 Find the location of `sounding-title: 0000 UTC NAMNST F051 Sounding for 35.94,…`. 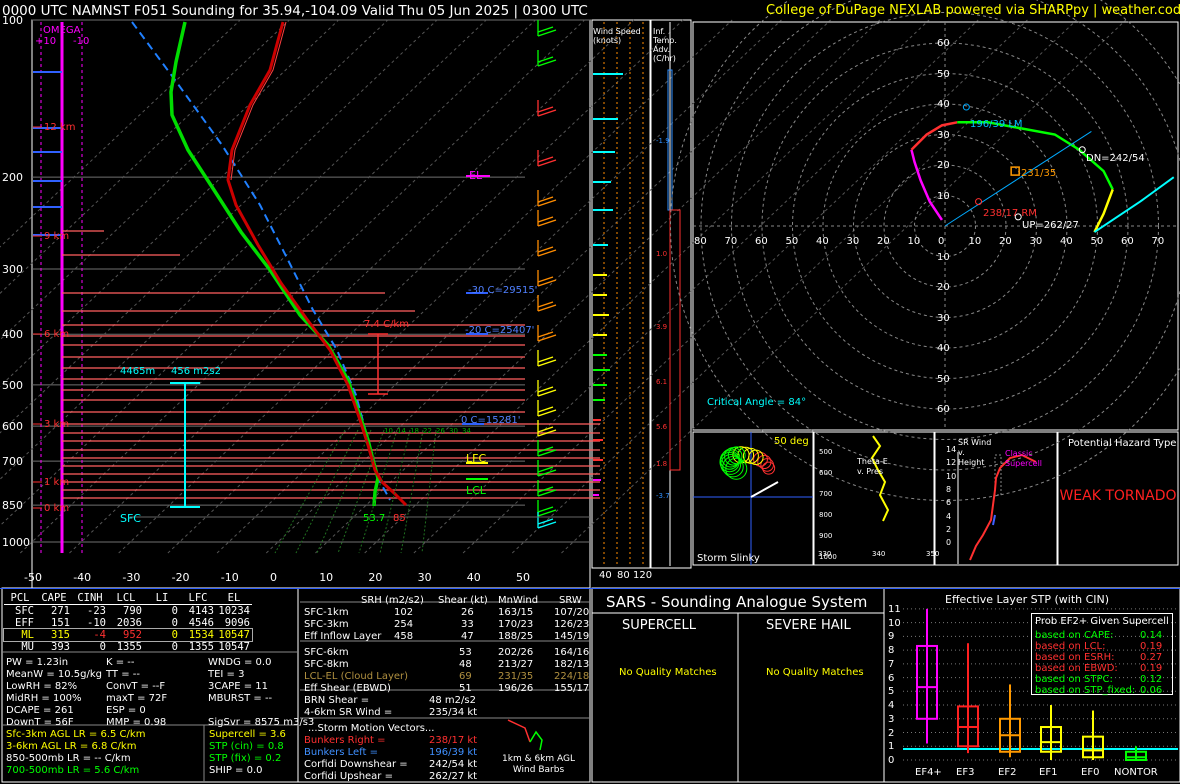

sounding-title: 0000 UTC NAMNST F051 Sounding for 35.94,… is located at coordinates (295, 11).